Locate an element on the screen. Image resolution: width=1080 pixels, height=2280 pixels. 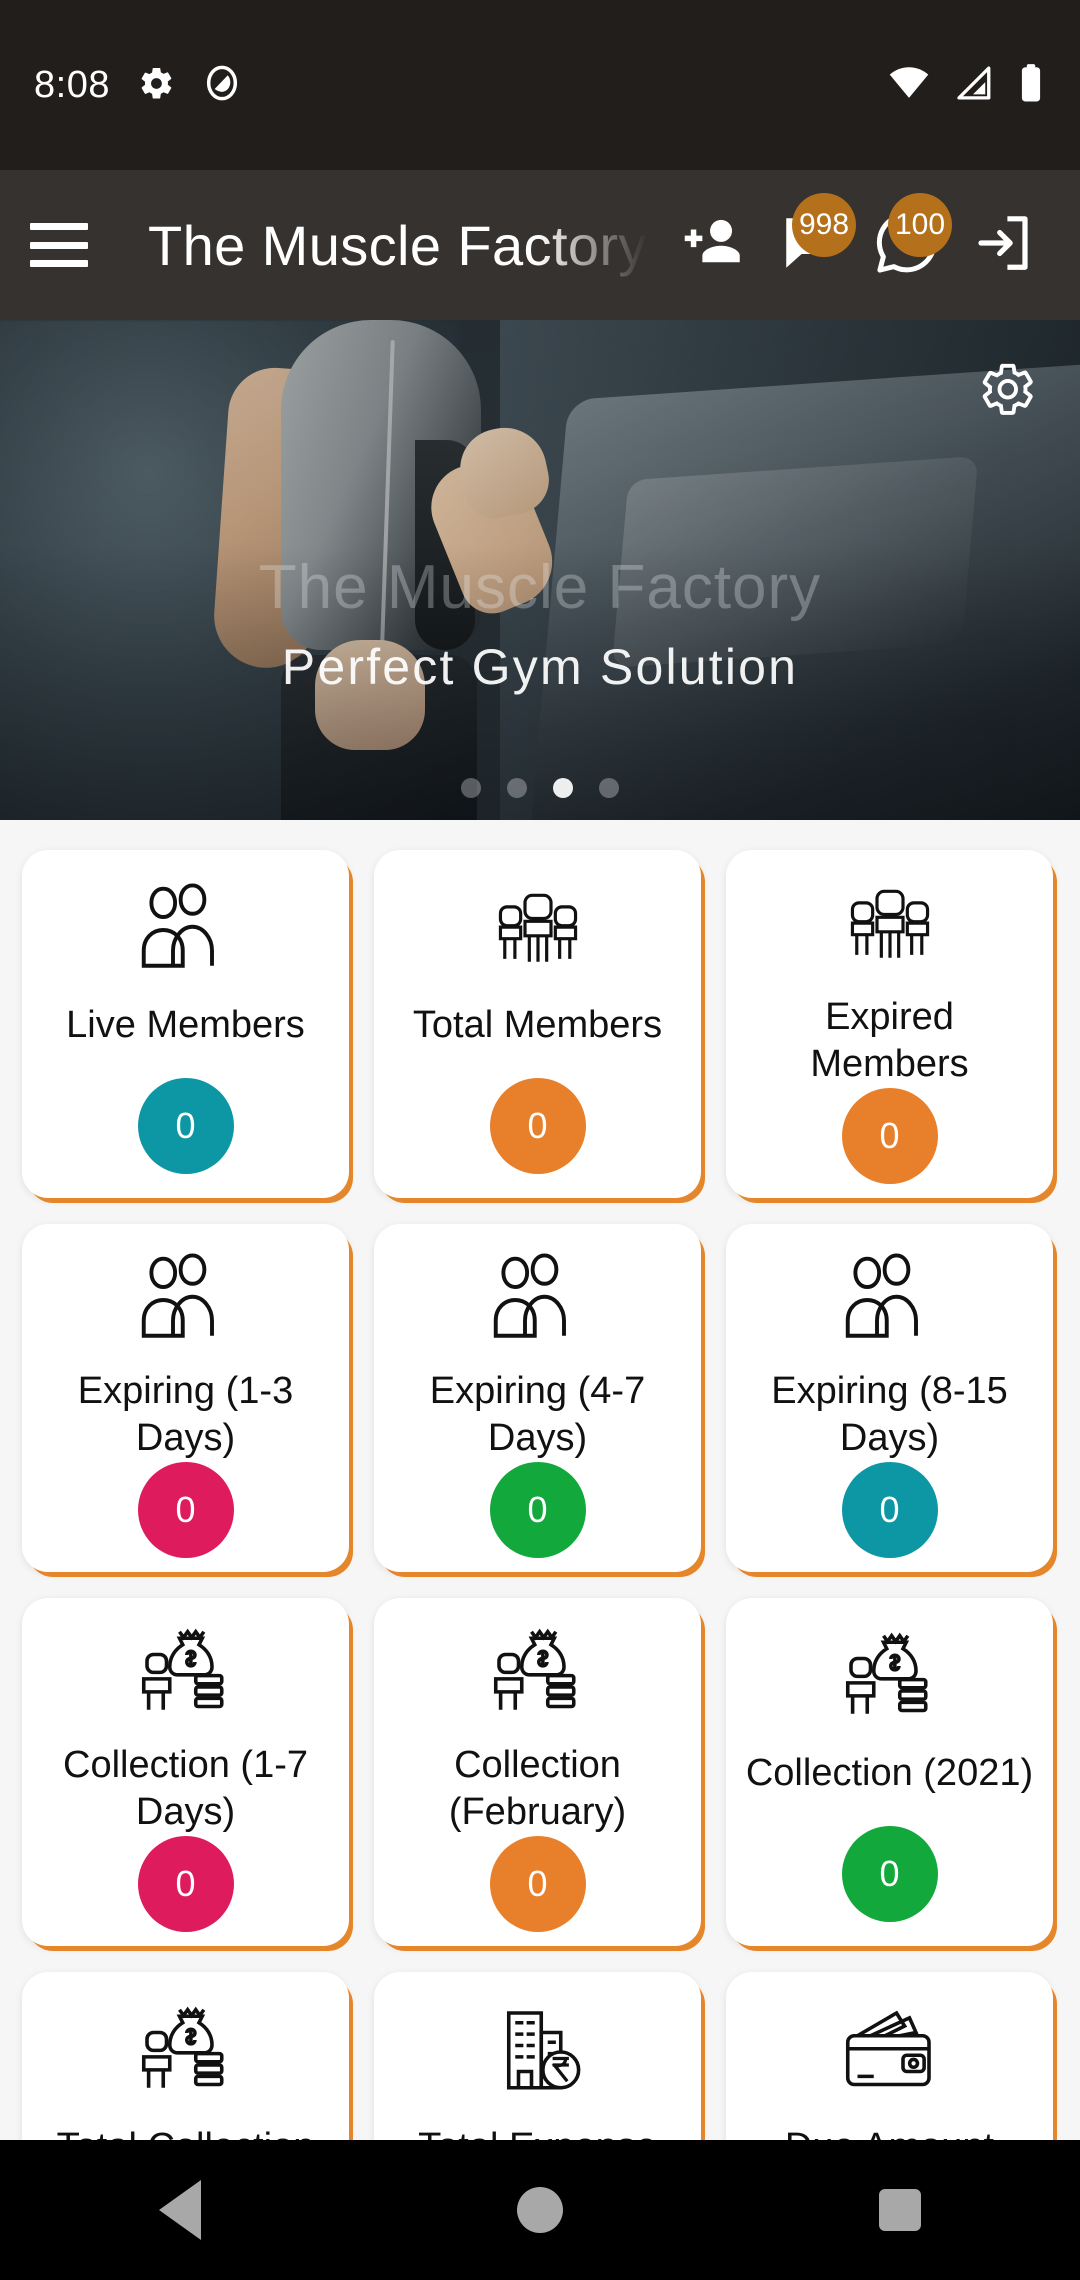
home-circle-icon is located at coordinates (540, 2210).